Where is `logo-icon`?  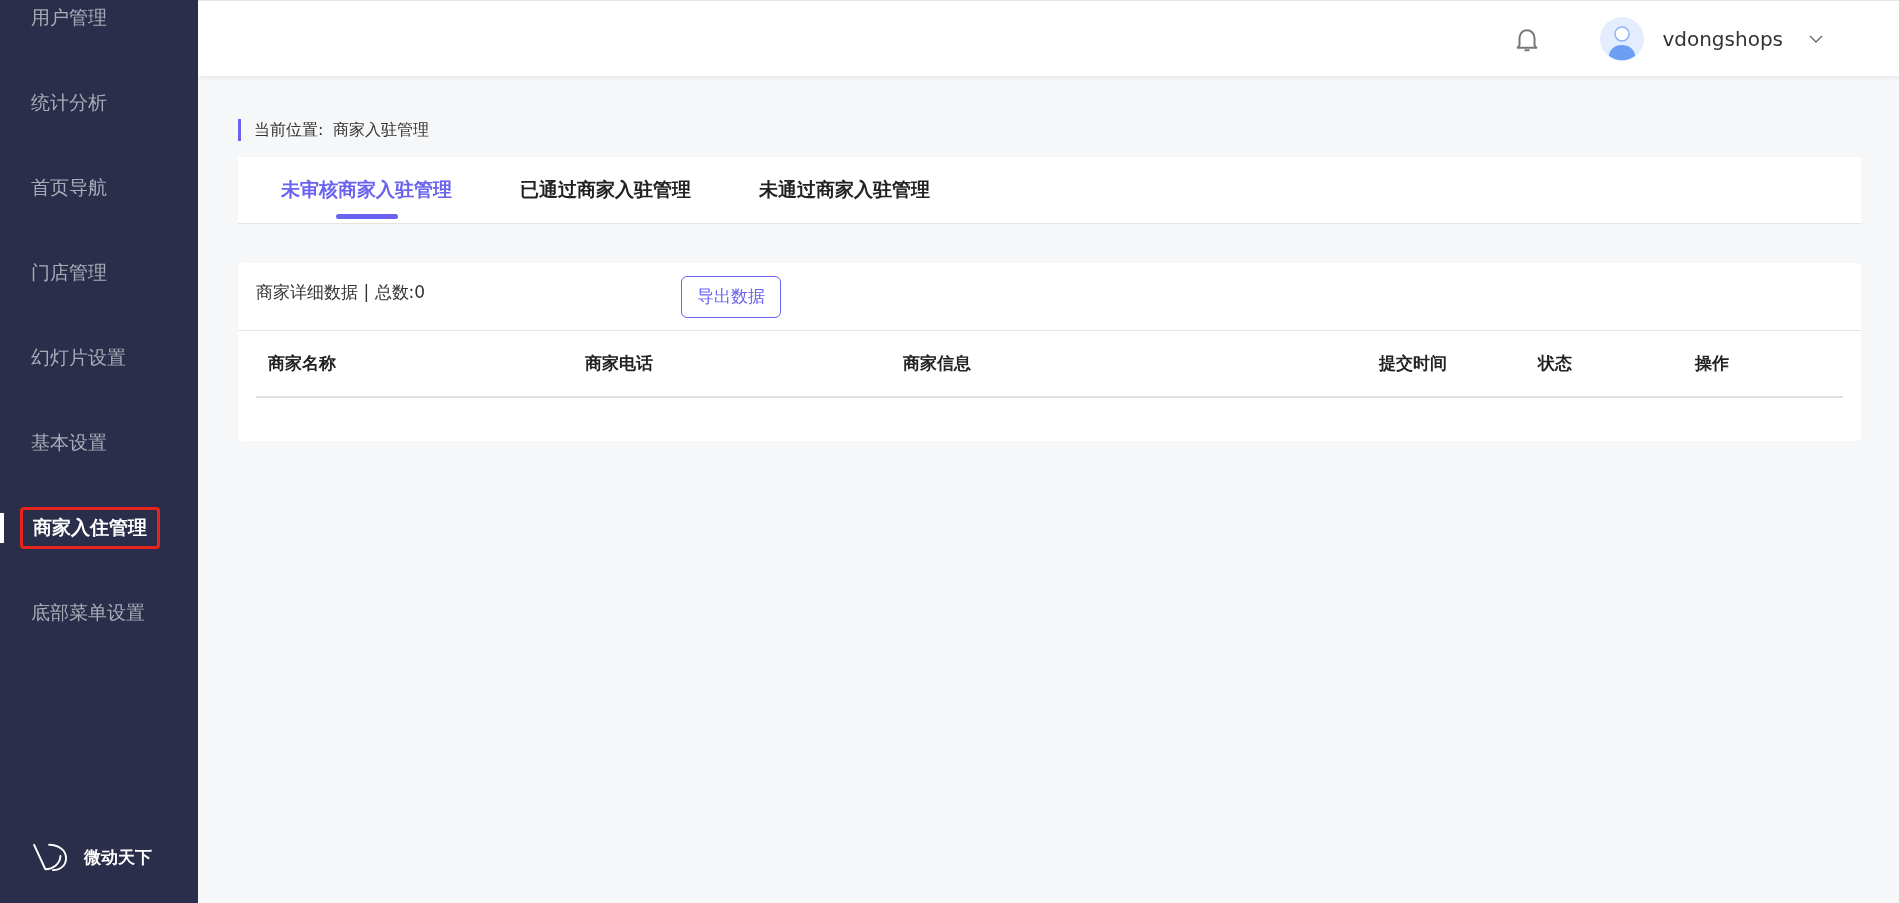 logo-icon is located at coordinates (51, 857).